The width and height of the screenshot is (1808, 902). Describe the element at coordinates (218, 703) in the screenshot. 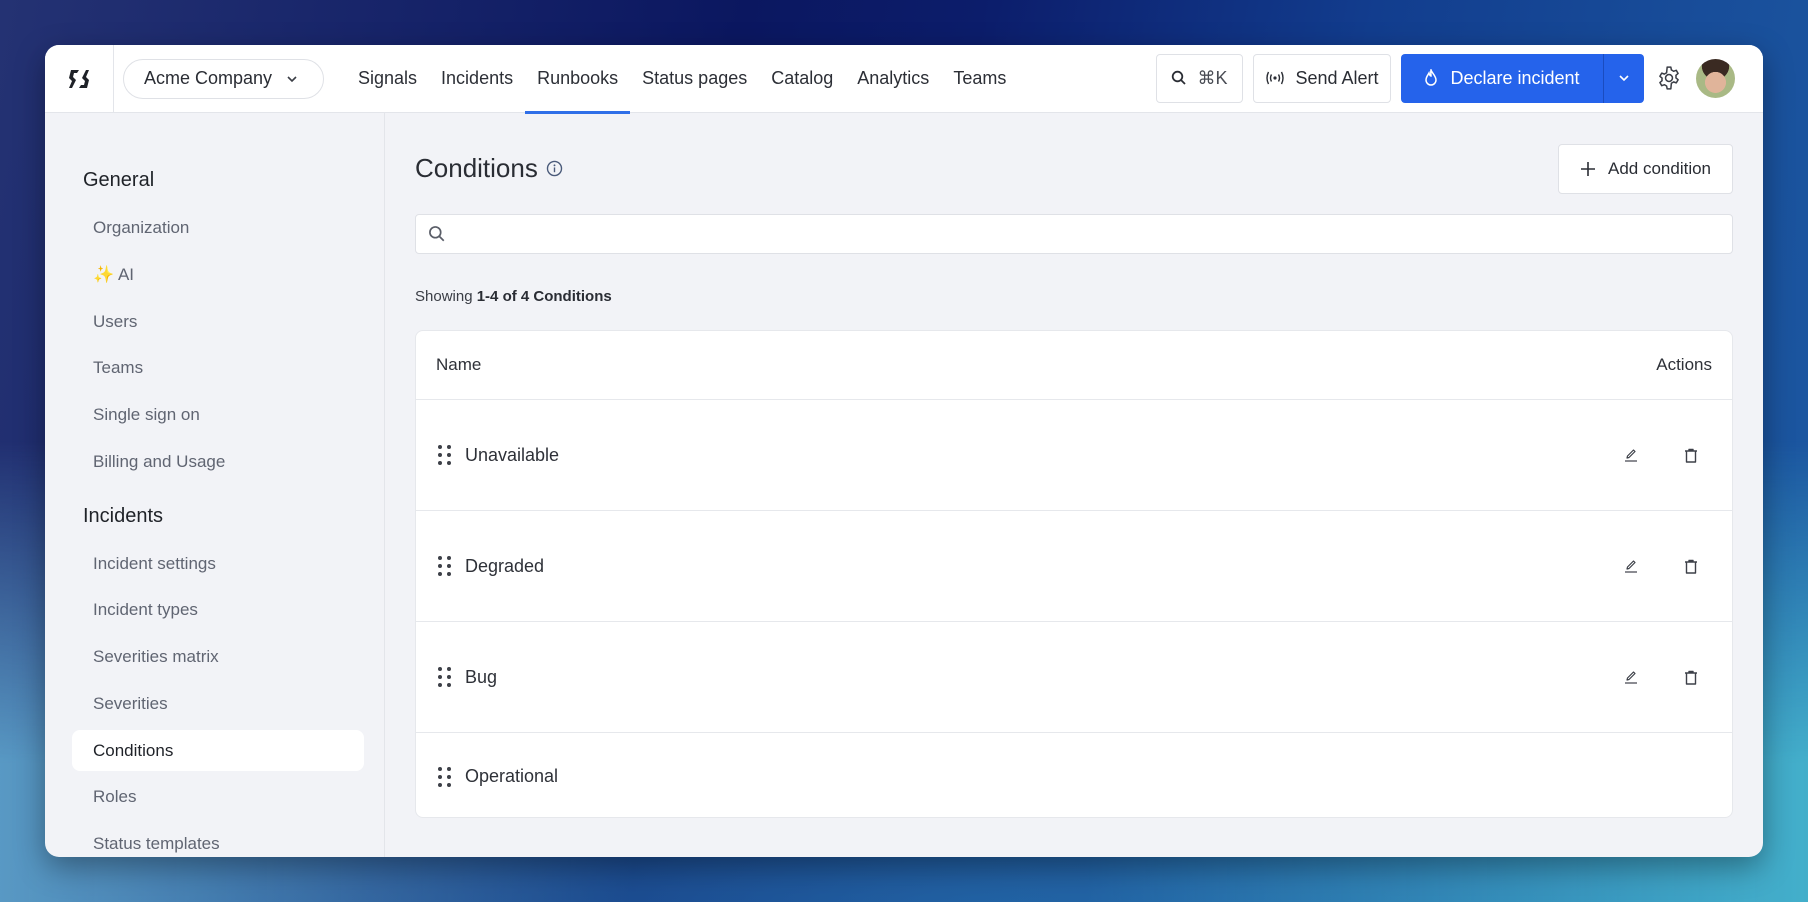

I see `sidebar-item-severities: Severities` at that location.